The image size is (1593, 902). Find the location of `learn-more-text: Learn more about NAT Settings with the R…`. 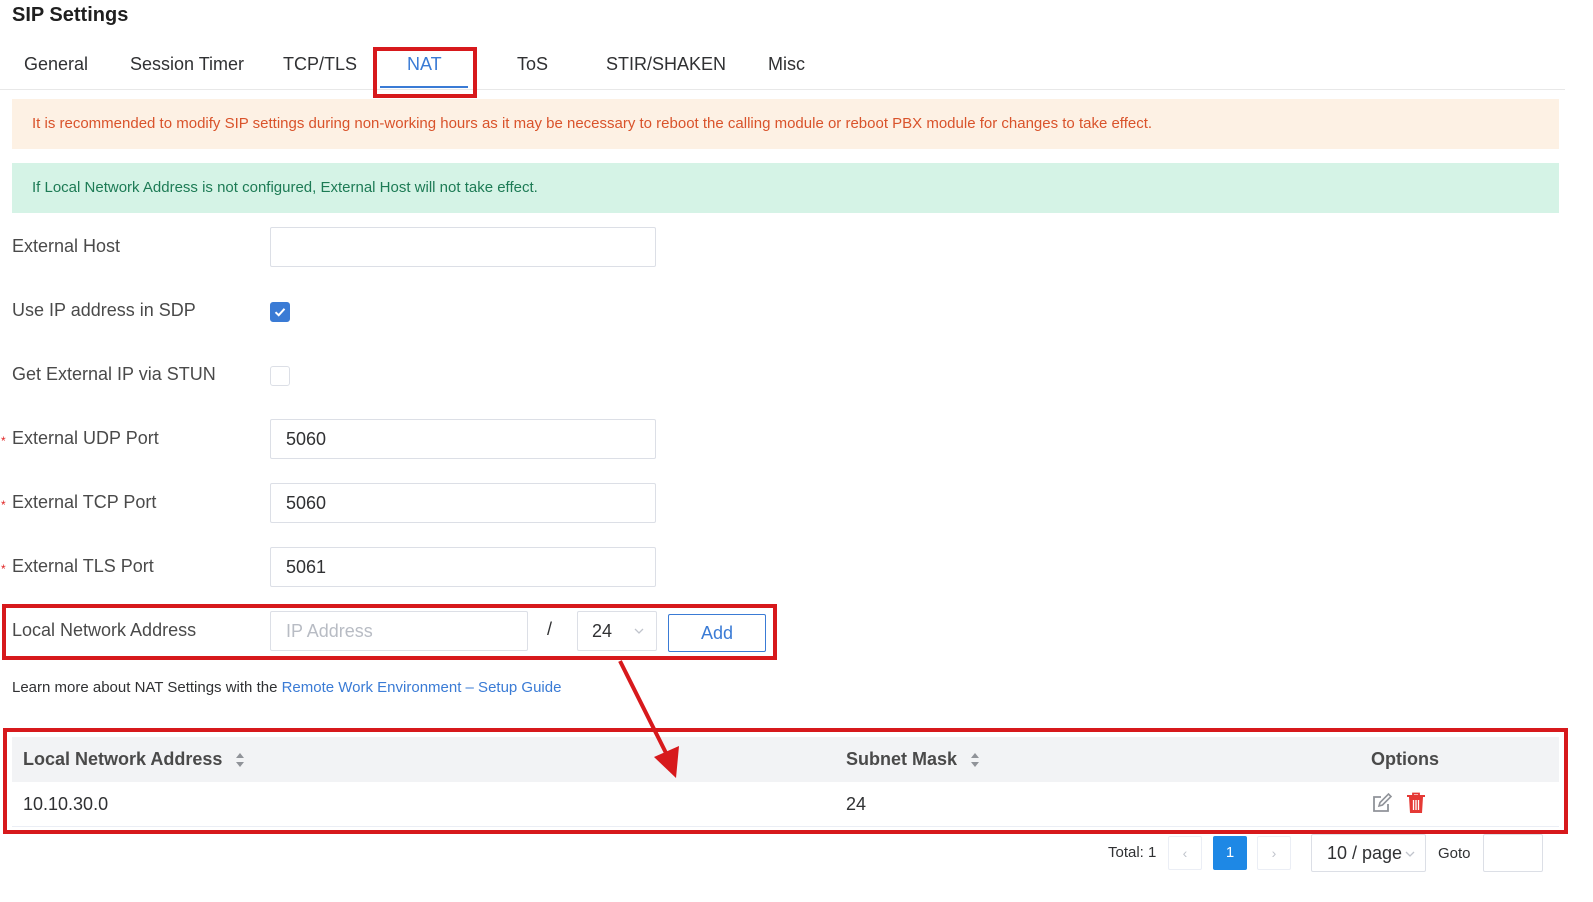

learn-more-text: Learn more about NAT Settings with the R… is located at coordinates (286, 687).